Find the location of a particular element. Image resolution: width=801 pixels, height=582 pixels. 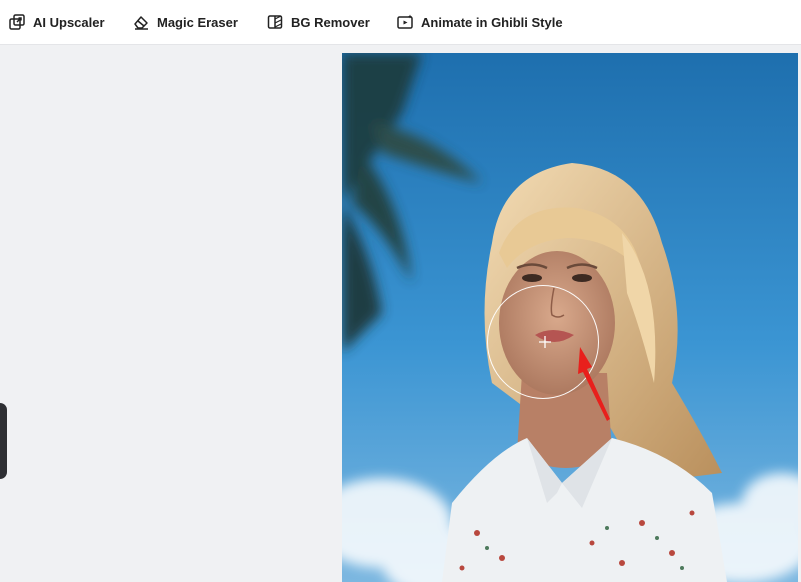

red-arrow-annotation is located at coordinates (594, 384).